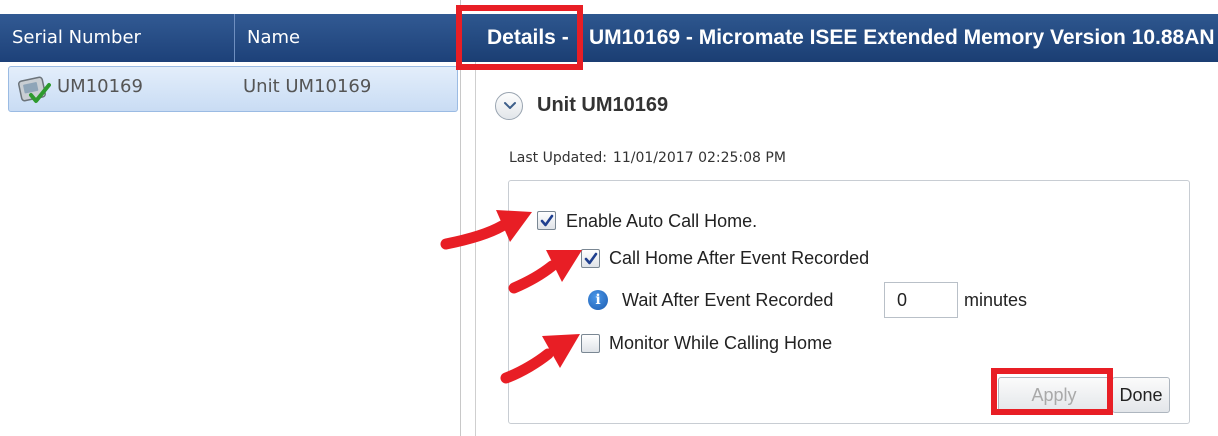  I want to click on last-updated-label: Last Updated:, so click(558, 158).